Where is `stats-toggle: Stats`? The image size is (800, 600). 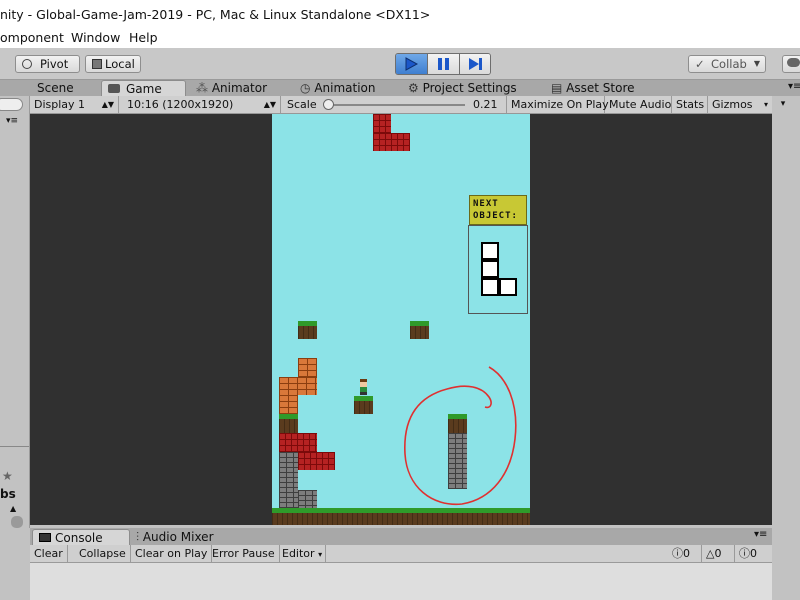 stats-toggle: Stats is located at coordinates (690, 104).